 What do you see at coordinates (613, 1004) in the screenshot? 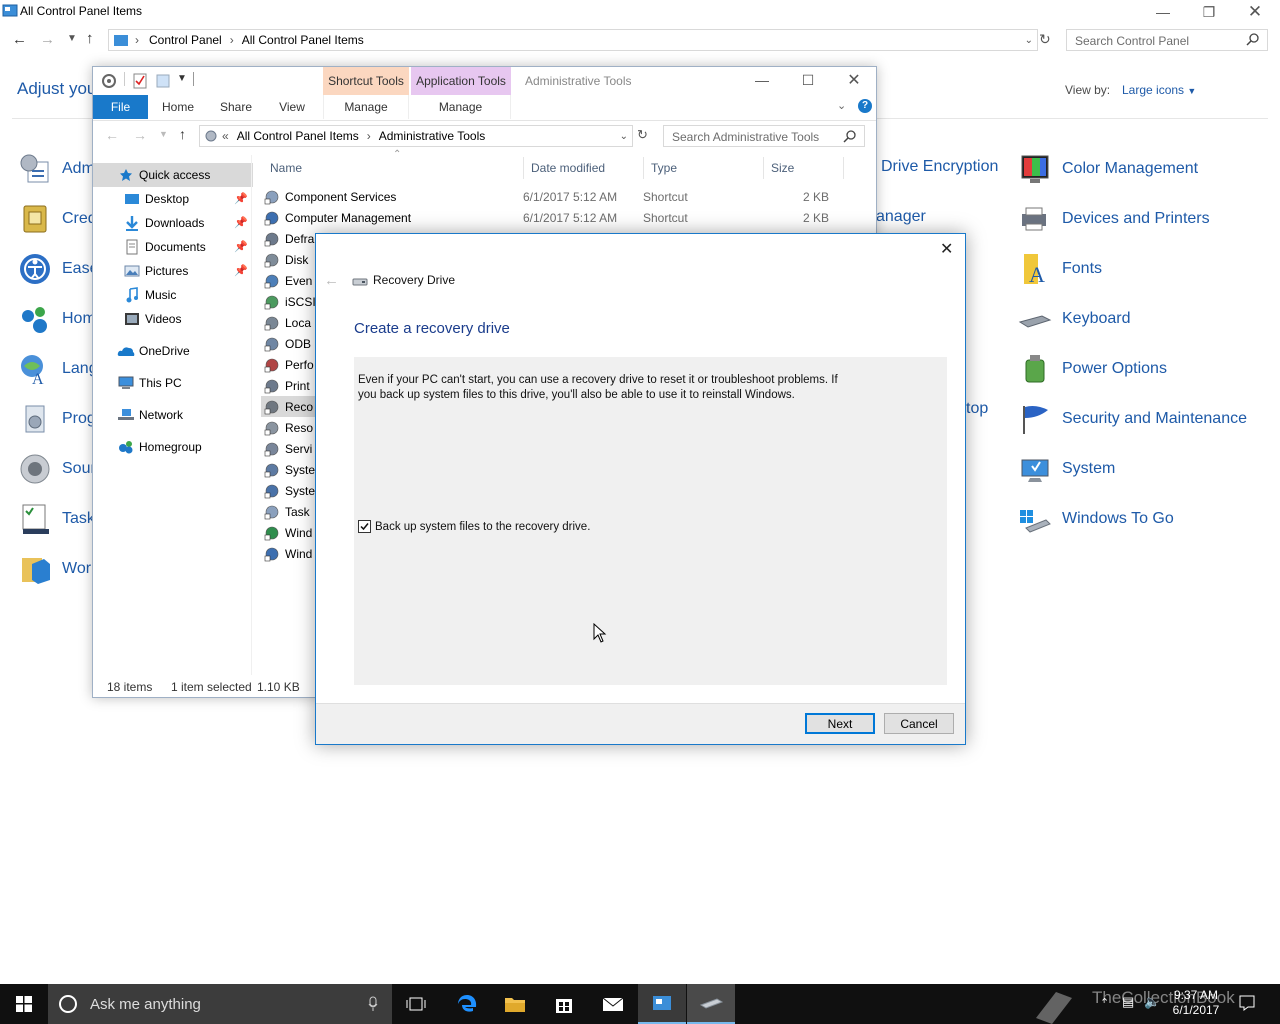
I see `taskbar-mail` at bounding box center [613, 1004].